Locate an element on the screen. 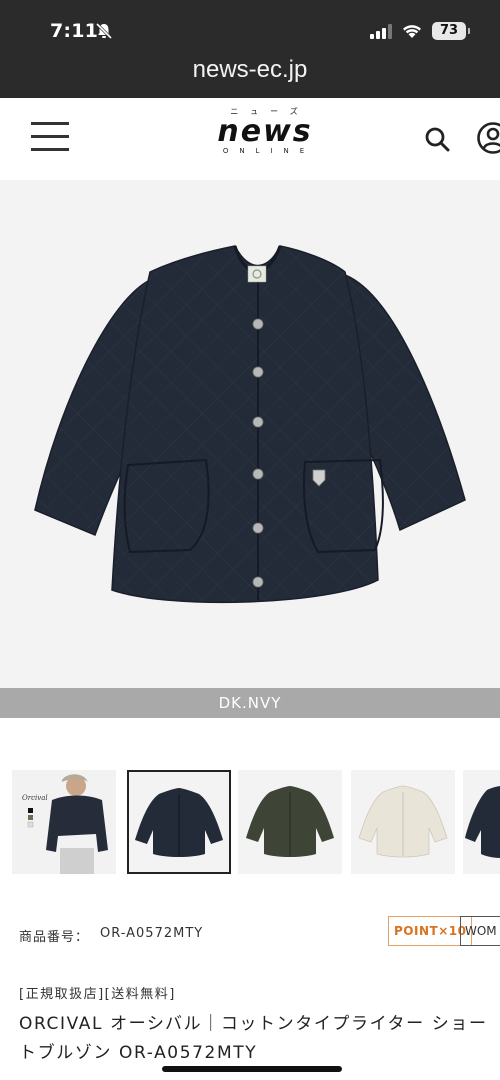 Image resolution: width=500 pixels, height=1080 pixels. thumbnail-olive is located at coordinates (290, 822).